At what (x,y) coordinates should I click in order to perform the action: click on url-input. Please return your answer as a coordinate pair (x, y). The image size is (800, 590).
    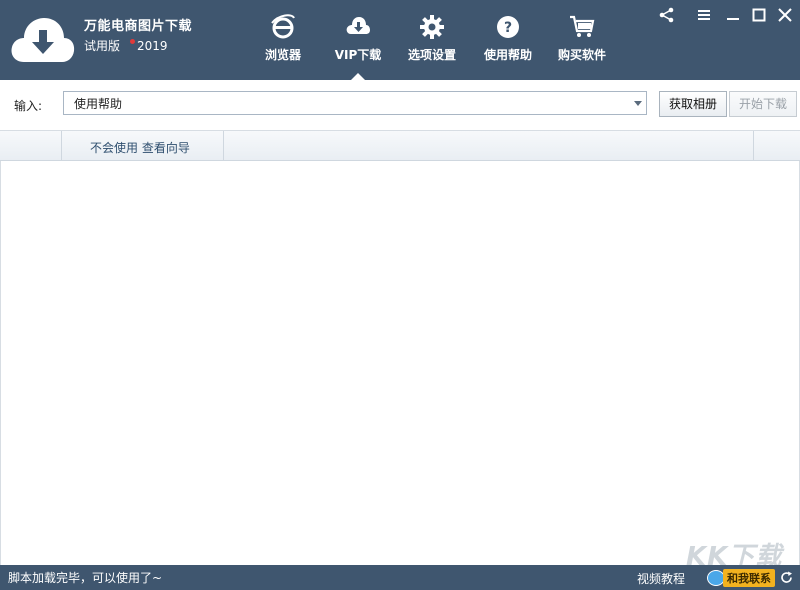
    Looking at the image, I should click on (344, 103).